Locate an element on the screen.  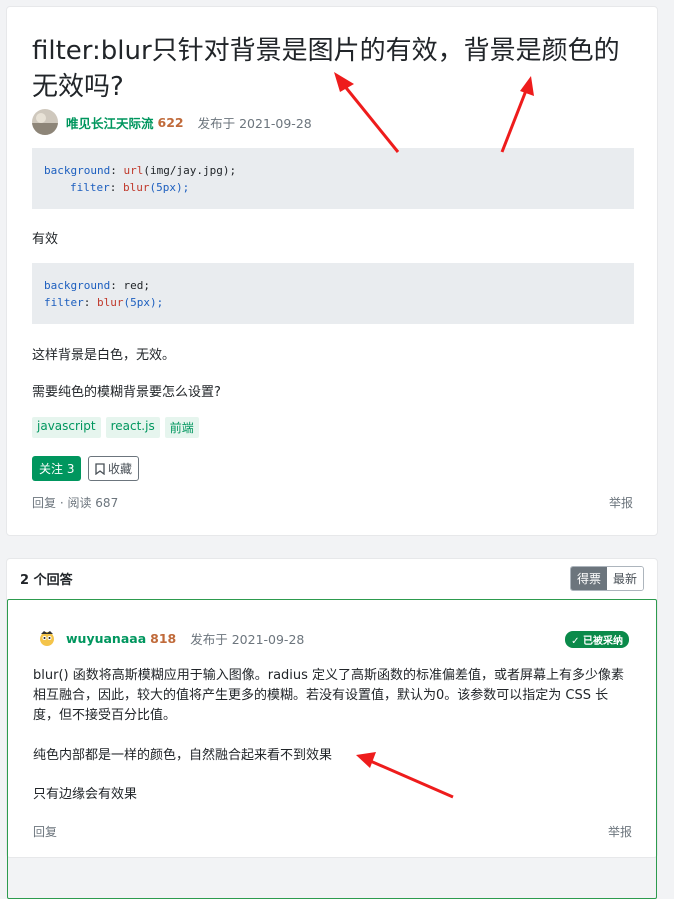
sort-by-votes: 得票 is located at coordinates (588, 578).